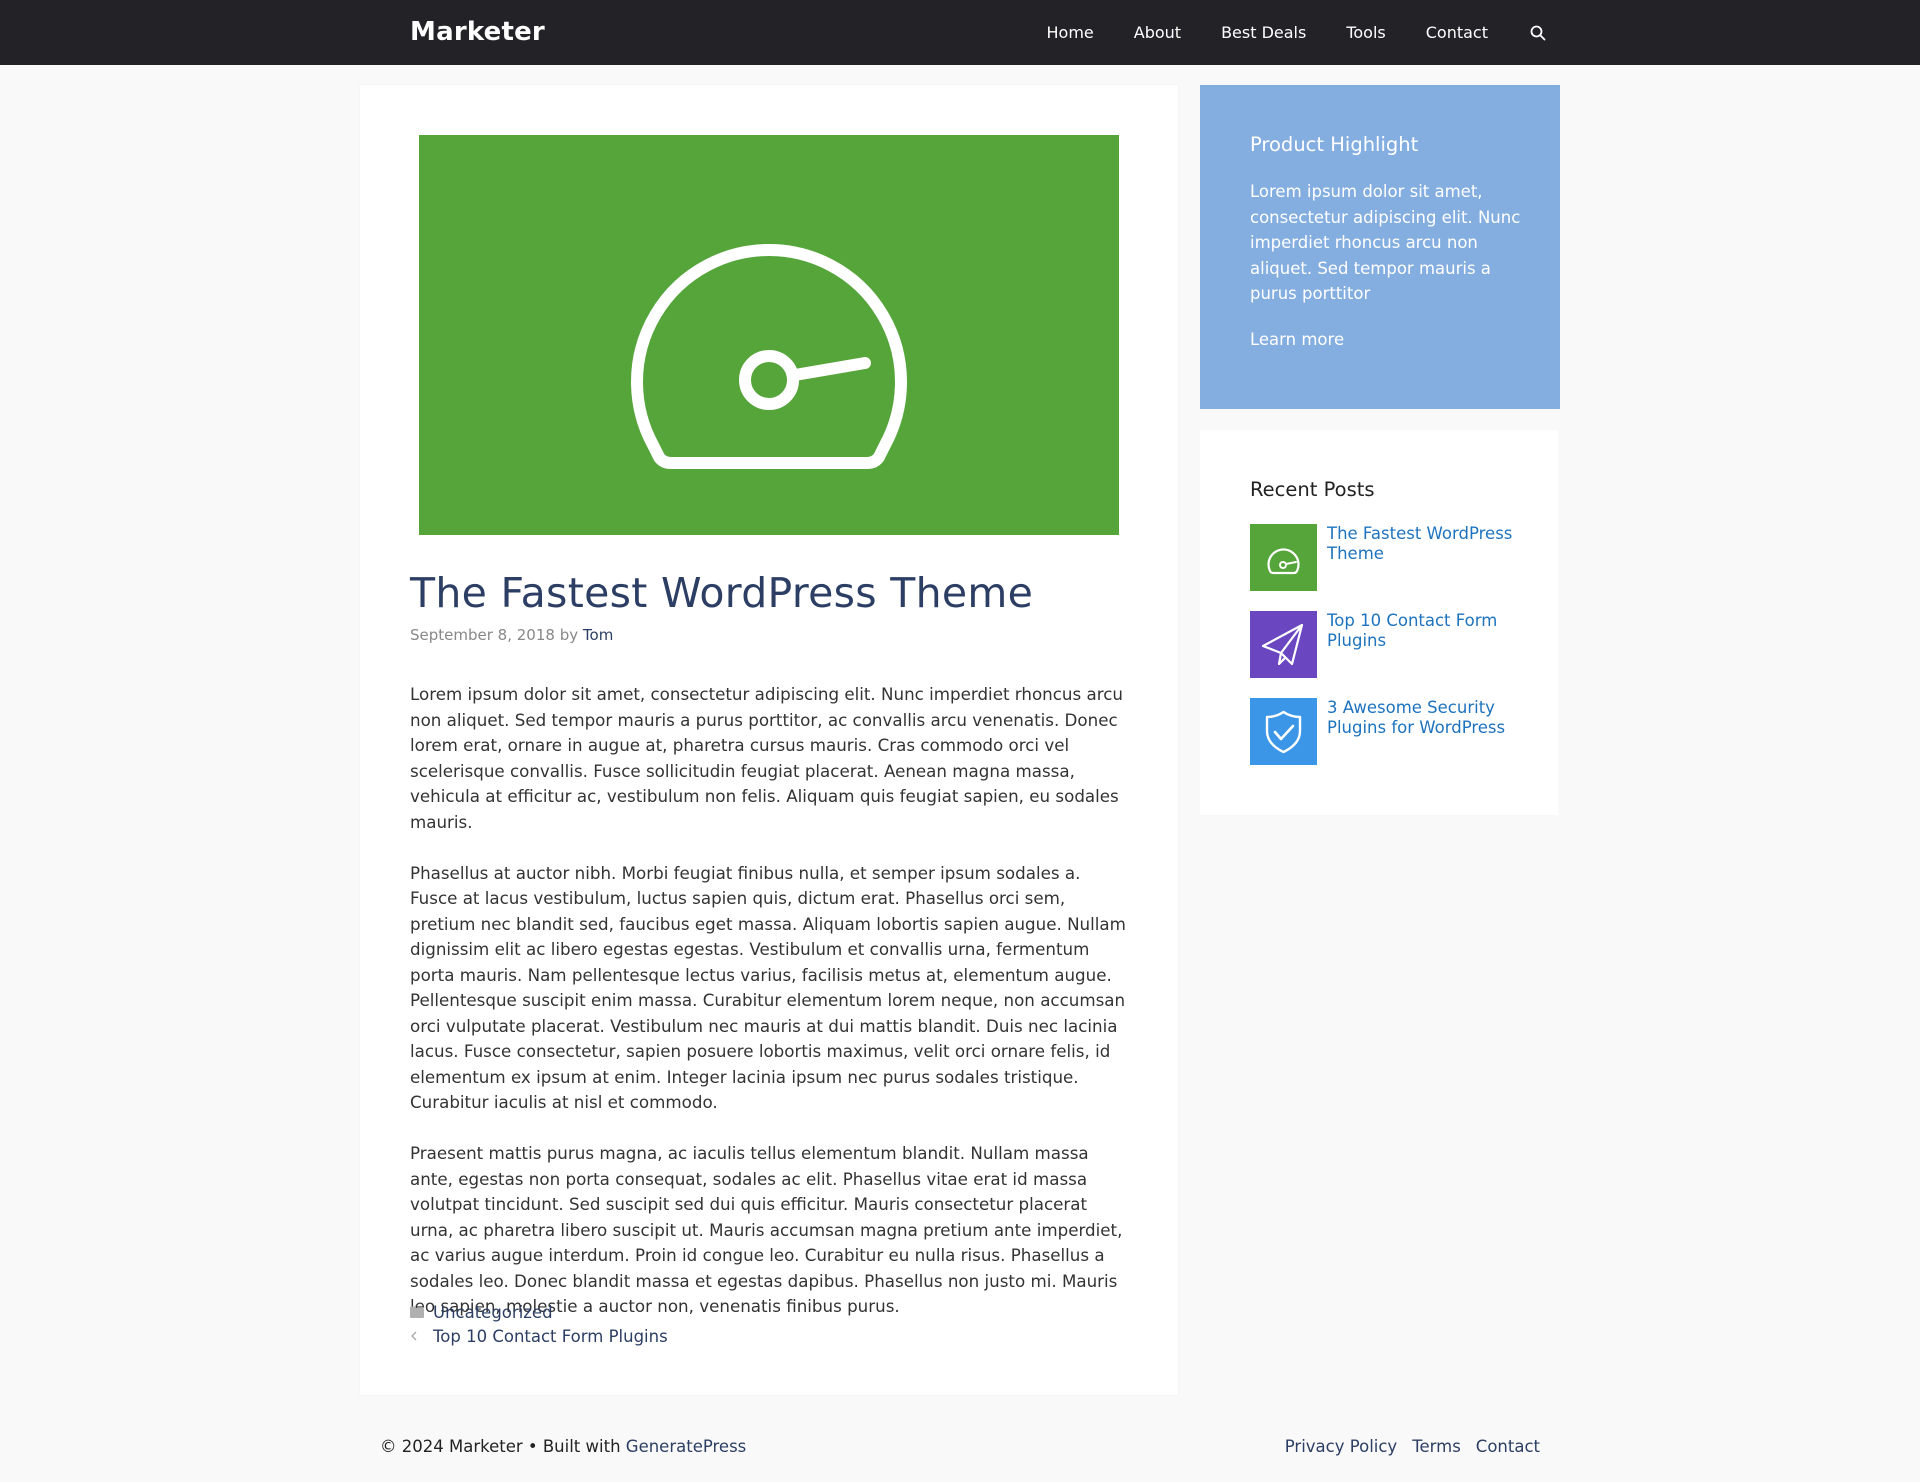  Describe the element at coordinates (482, 635) in the screenshot. I see `post-date: September 8, 2018` at that location.